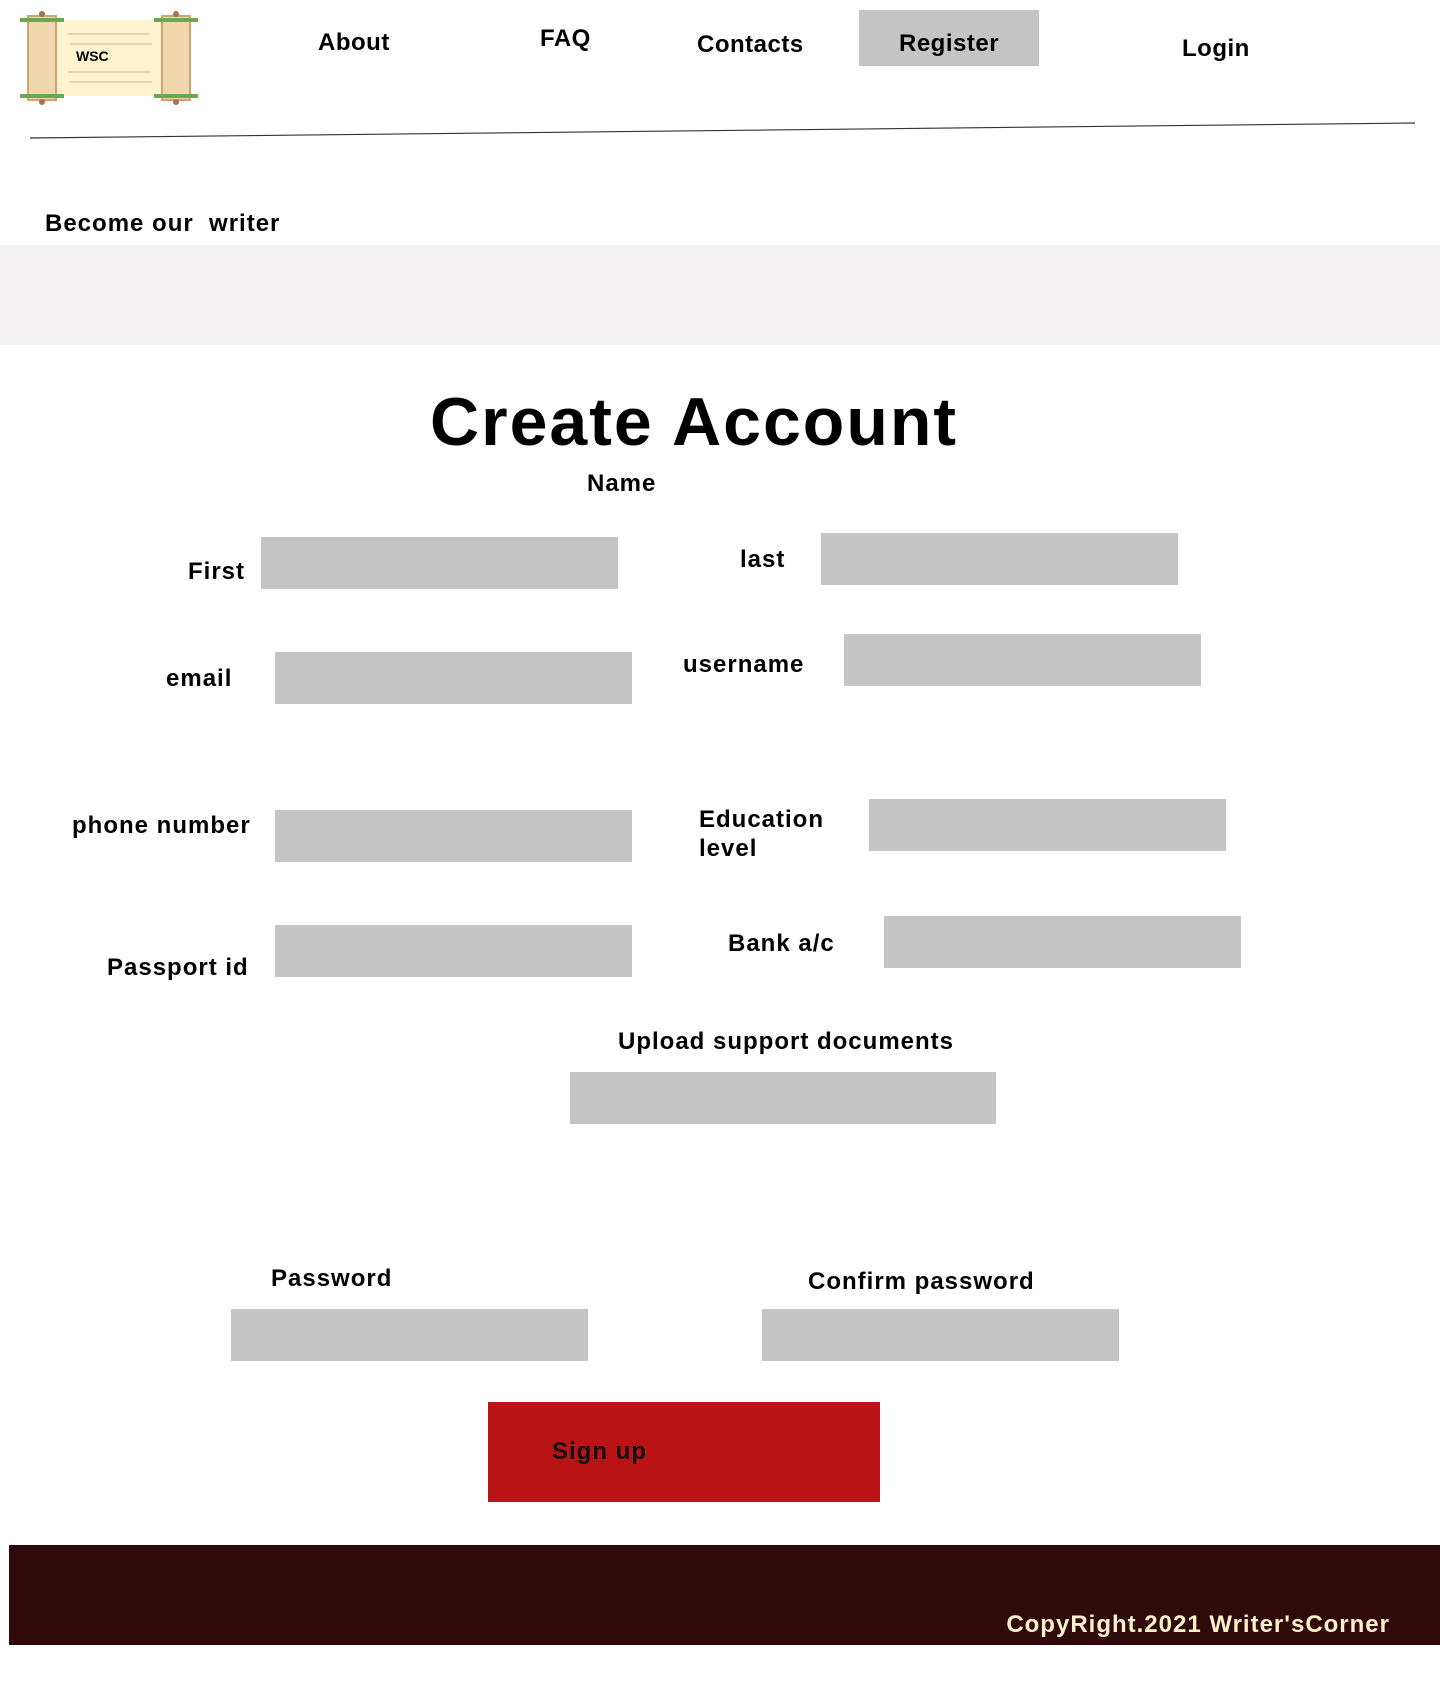 The image size is (1440, 1682). I want to click on upload-documents-label: Upload support documents, so click(786, 1041).